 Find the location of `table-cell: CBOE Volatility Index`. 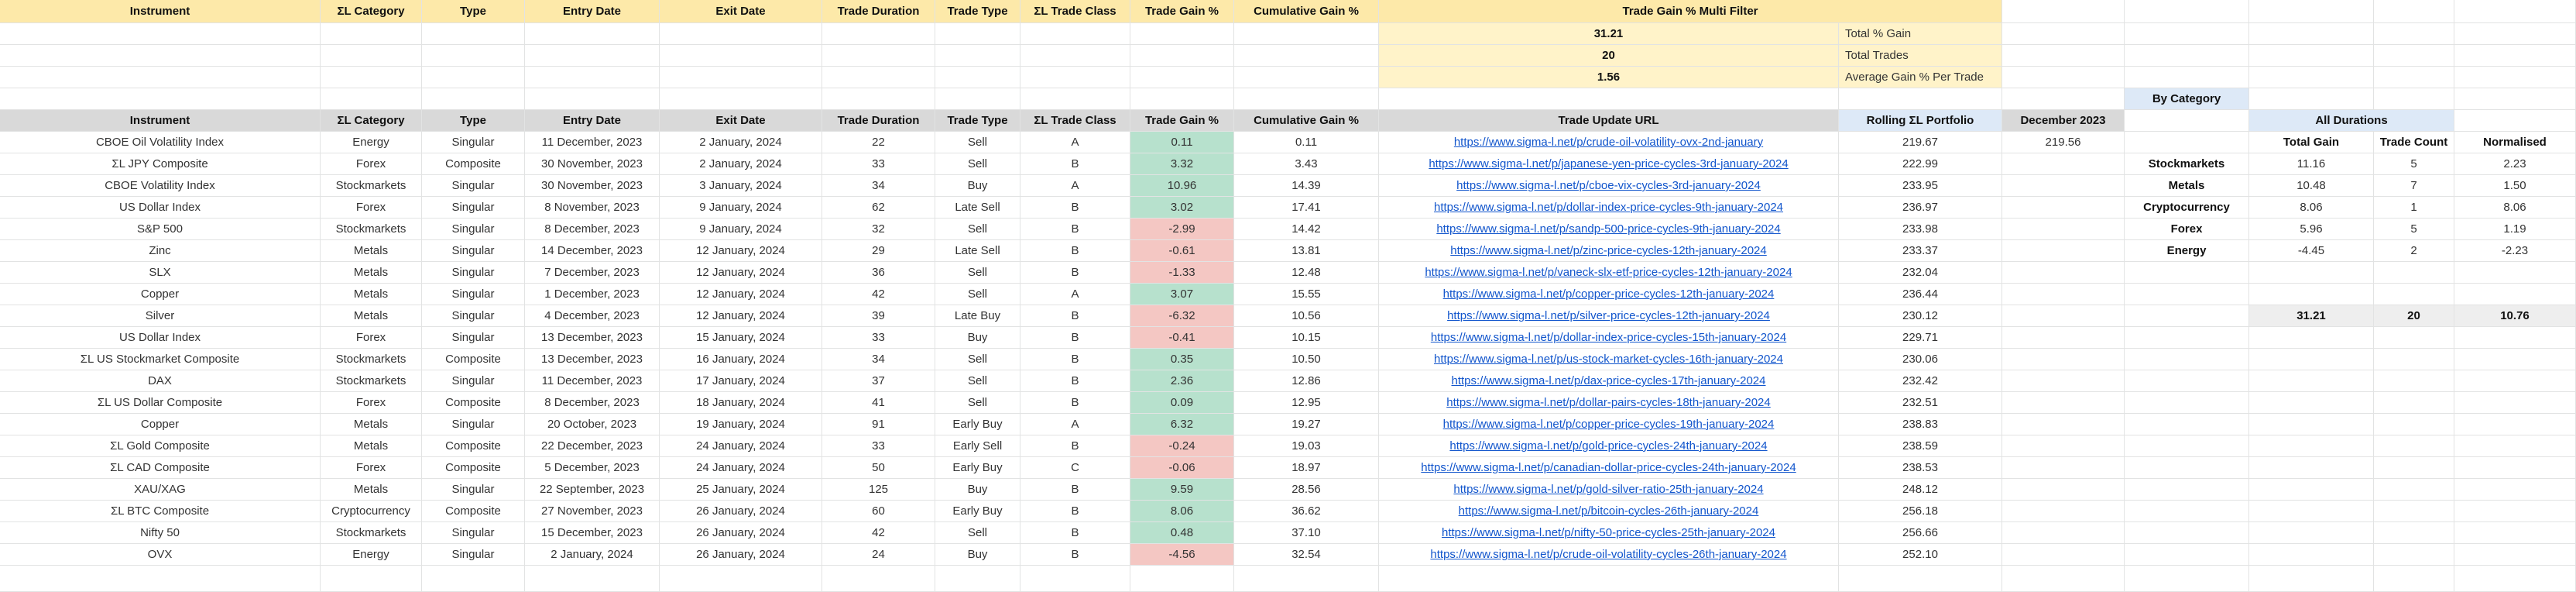

table-cell: CBOE Volatility Index is located at coordinates (160, 186).